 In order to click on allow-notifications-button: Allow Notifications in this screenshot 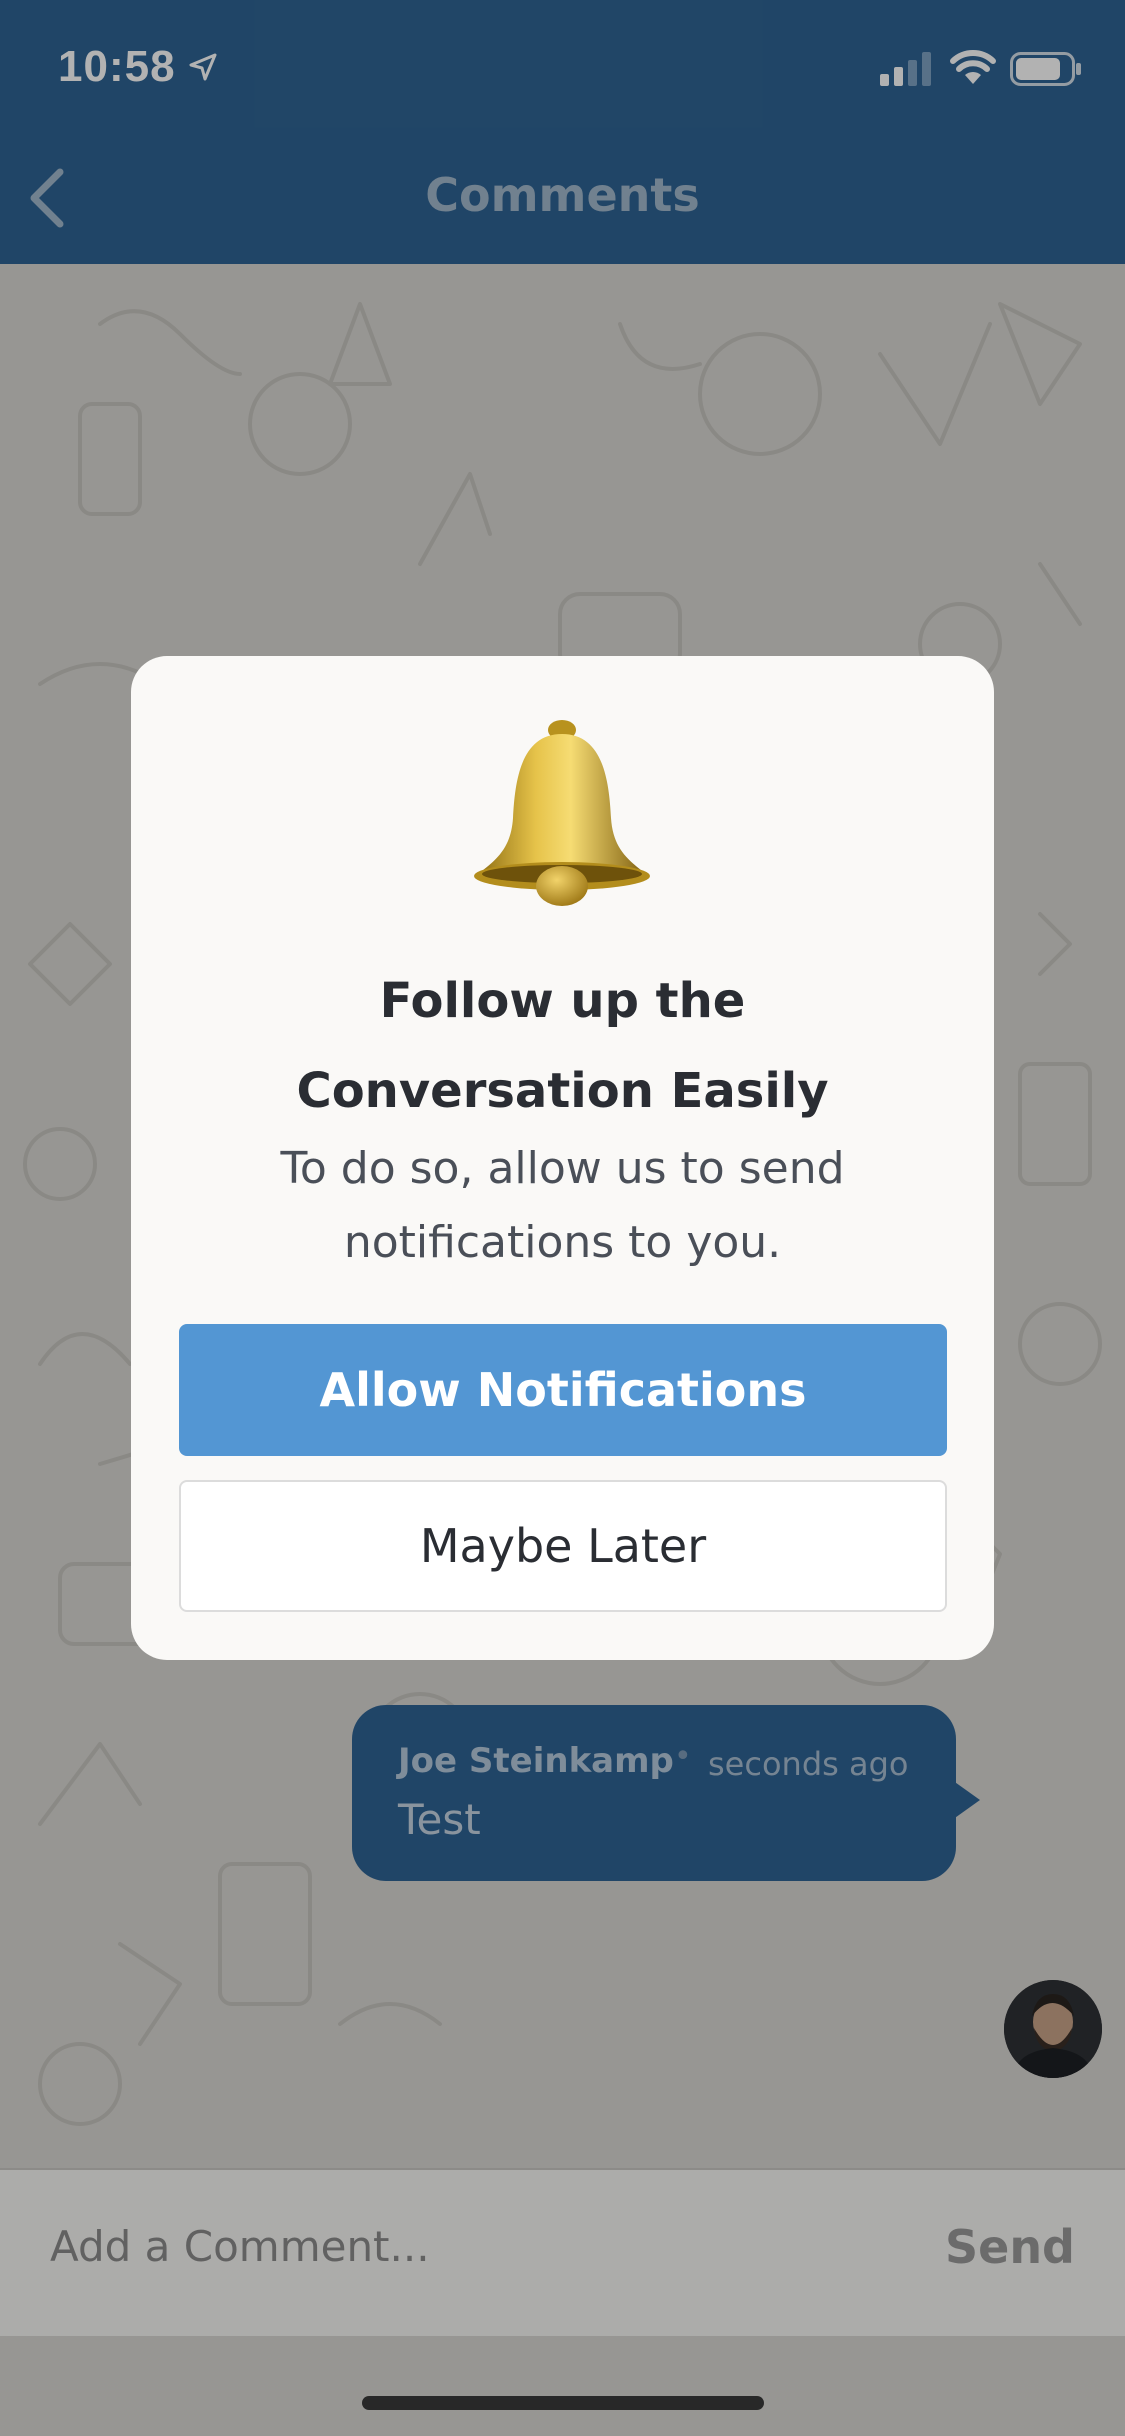, I will do `click(563, 1390)`.